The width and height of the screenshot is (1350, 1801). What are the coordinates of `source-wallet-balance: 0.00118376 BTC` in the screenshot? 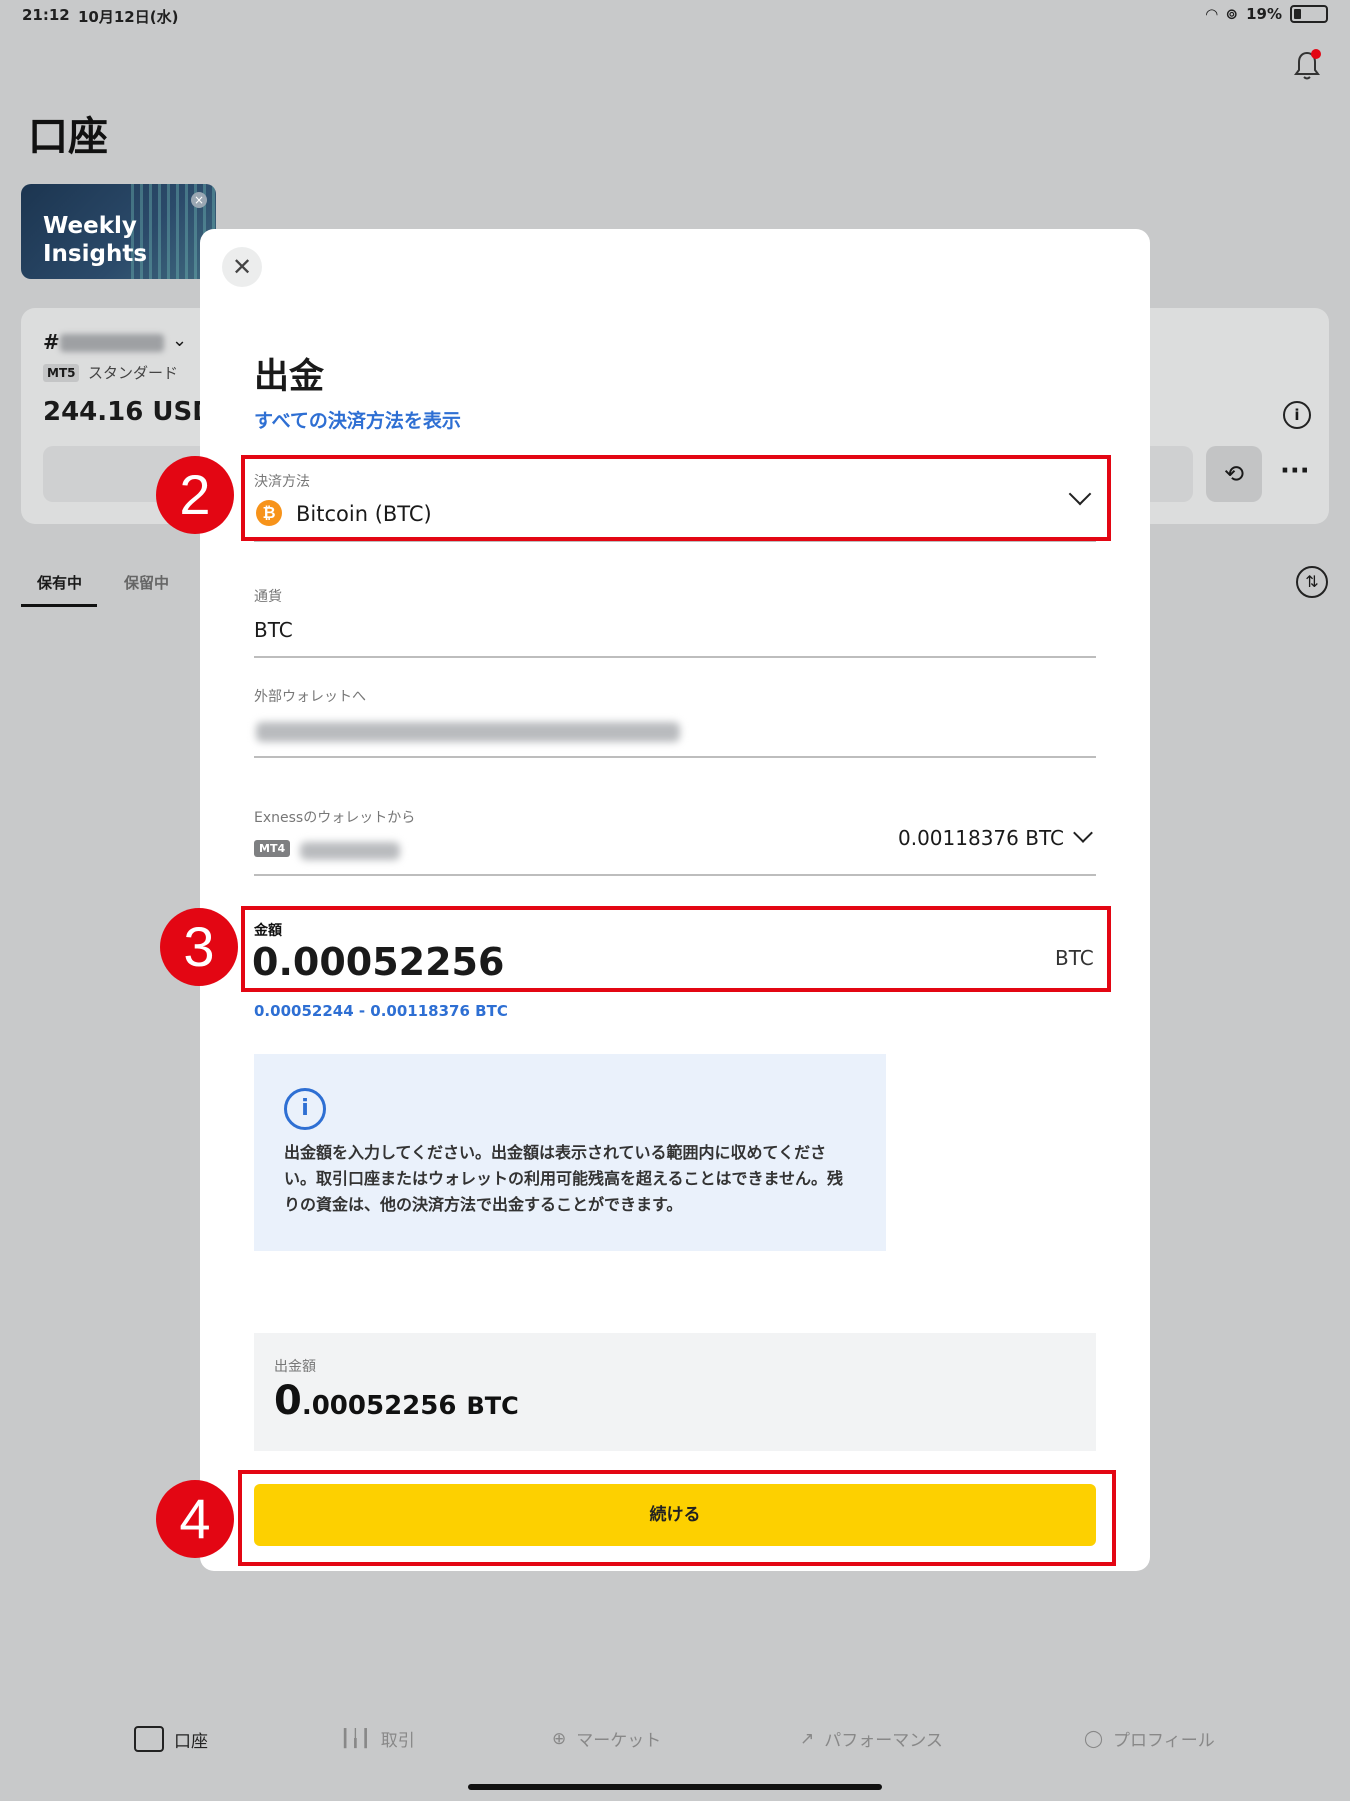 It's located at (981, 838).